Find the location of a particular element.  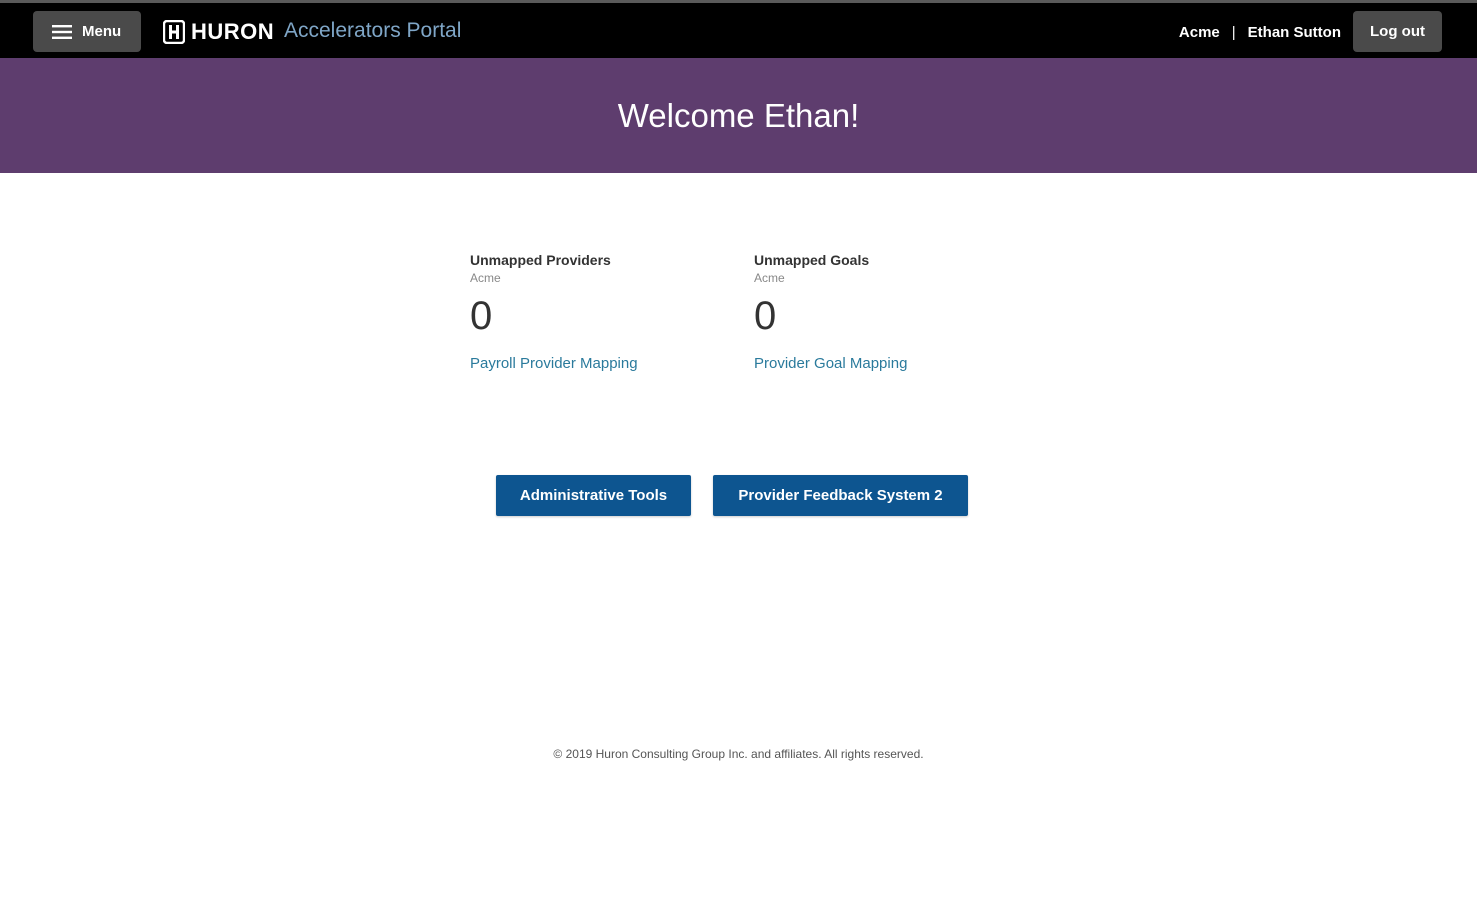

organization-name: Acme is located at coordinates (1199, 32).